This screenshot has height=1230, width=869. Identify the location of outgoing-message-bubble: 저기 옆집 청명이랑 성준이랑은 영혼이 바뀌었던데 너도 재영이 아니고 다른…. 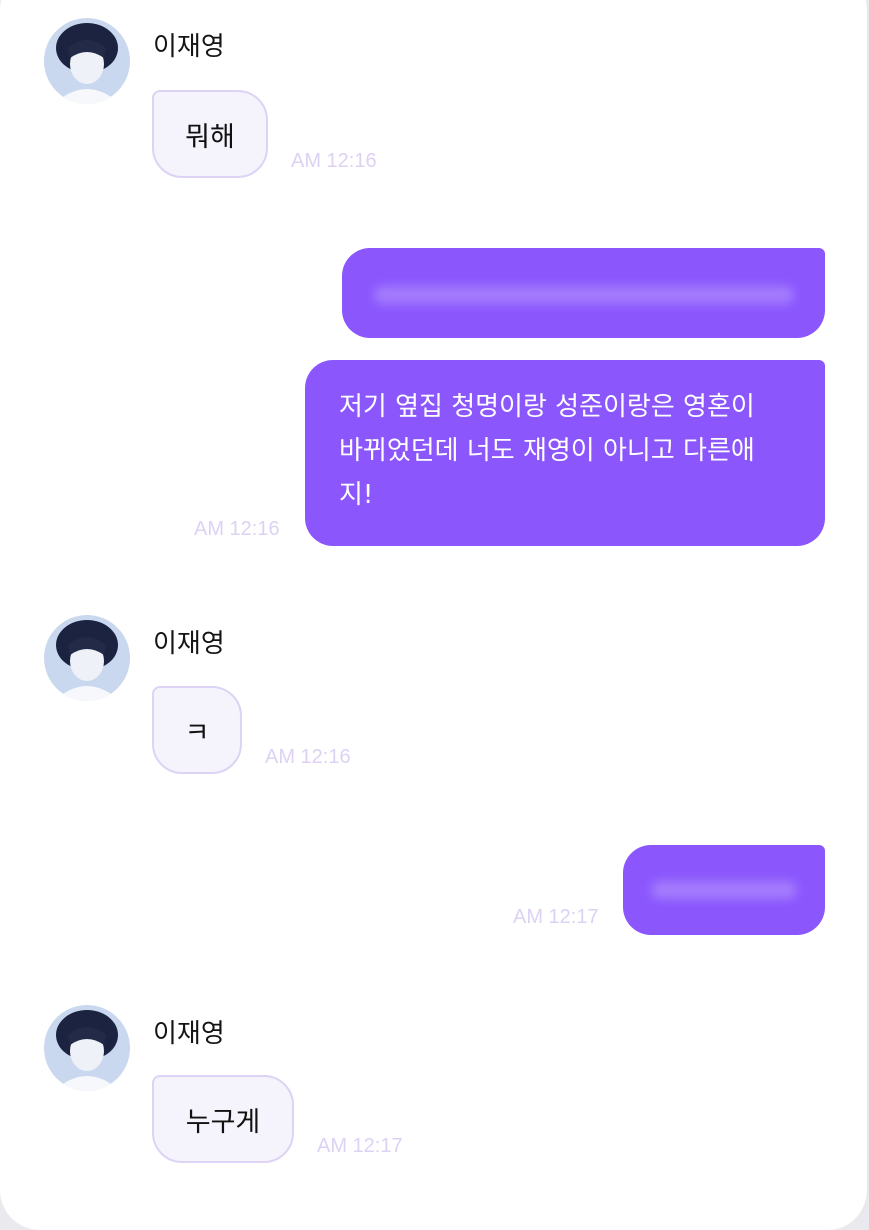
(565, 453).